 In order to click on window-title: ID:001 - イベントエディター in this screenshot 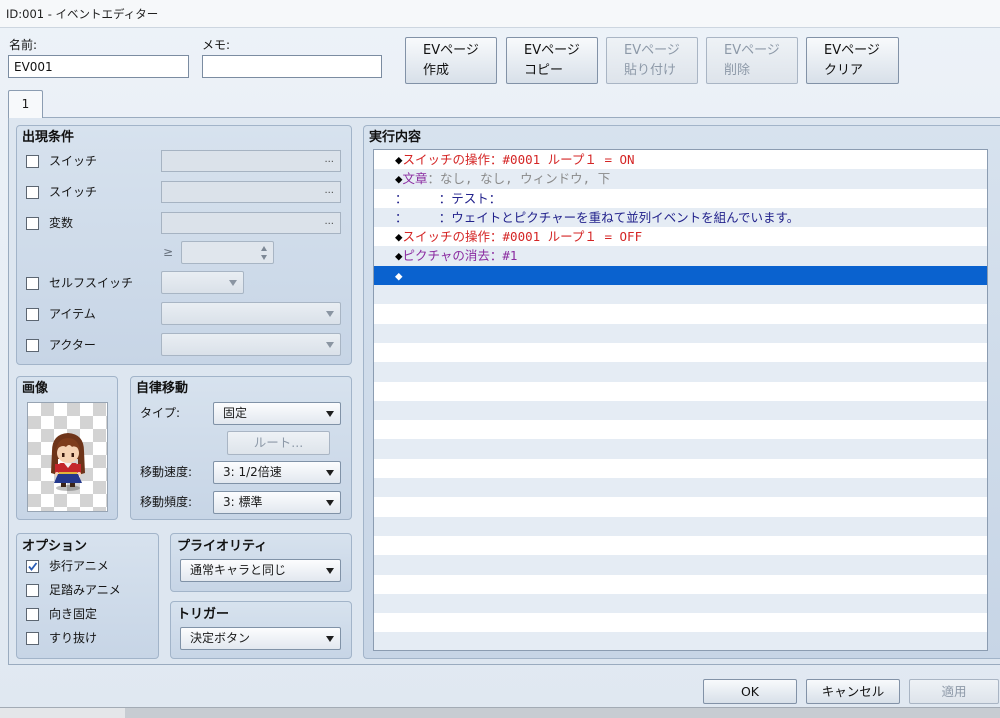, I will do `click(82, 14)`.